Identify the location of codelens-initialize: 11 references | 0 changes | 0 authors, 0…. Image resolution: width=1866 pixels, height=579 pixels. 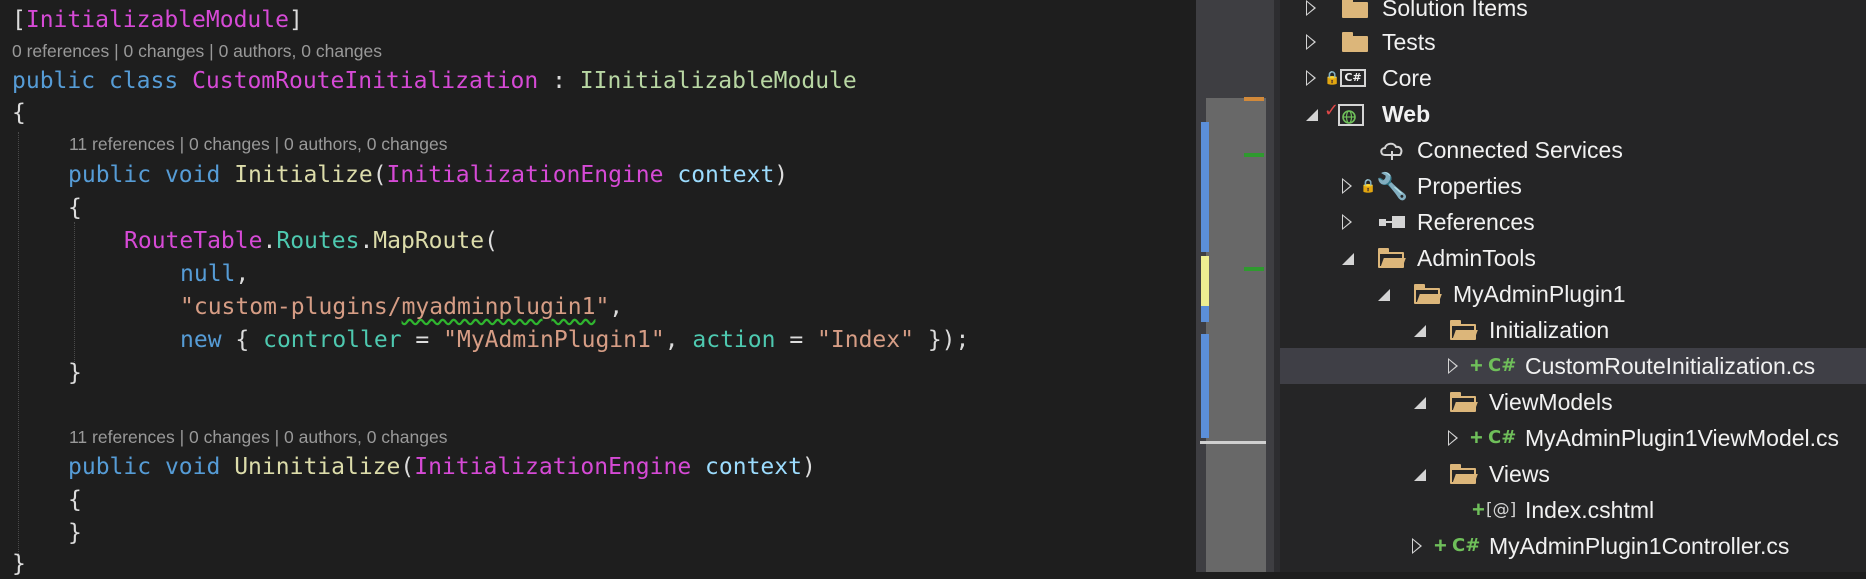
(258, 144).